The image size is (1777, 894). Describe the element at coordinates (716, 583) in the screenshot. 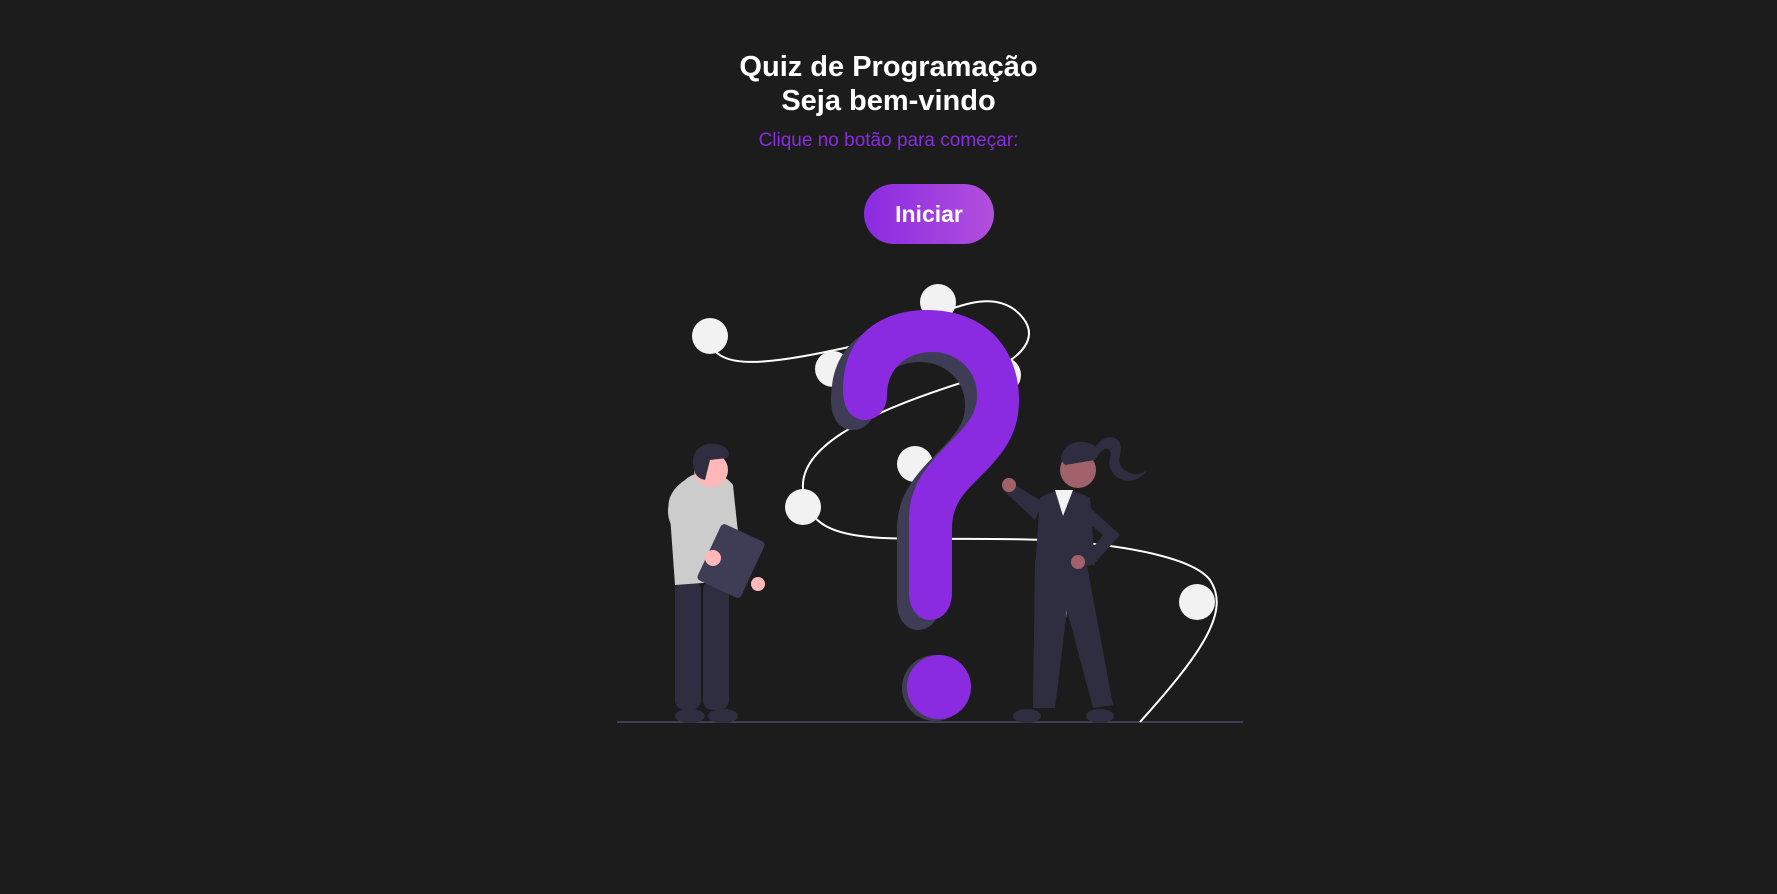

I see `person-left` at that location.